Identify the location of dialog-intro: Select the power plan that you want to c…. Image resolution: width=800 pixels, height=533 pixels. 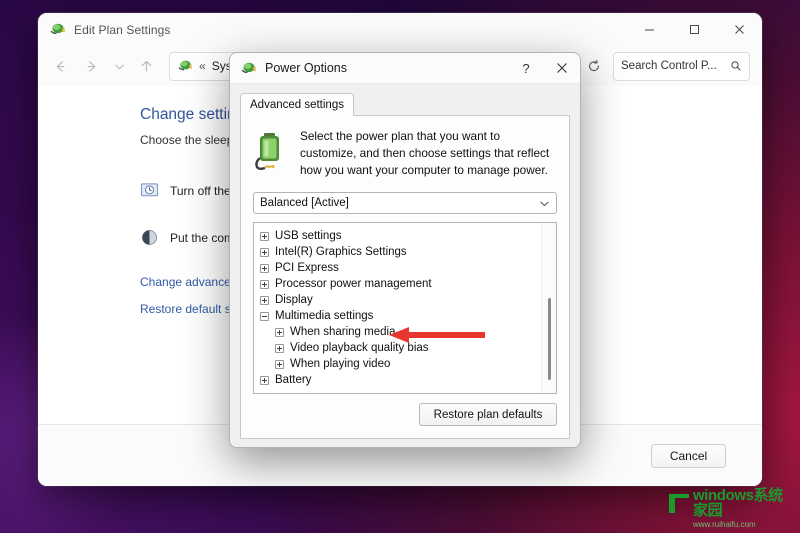
(405, 153).